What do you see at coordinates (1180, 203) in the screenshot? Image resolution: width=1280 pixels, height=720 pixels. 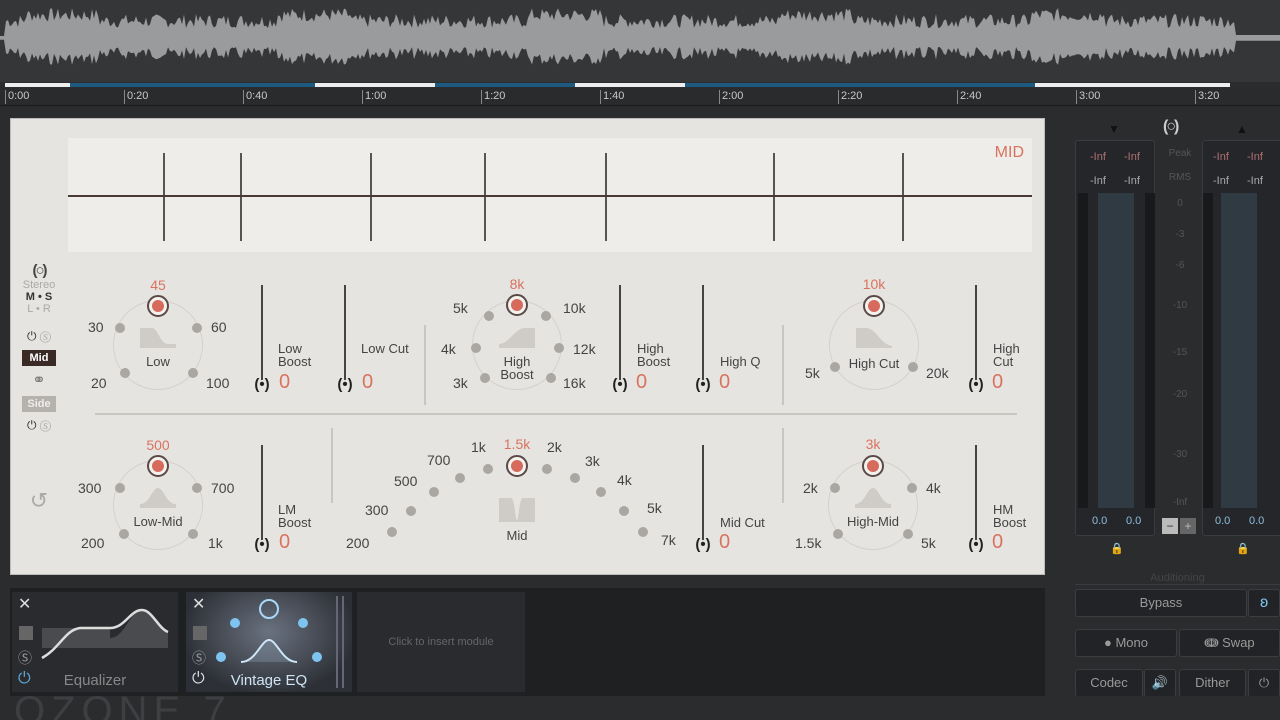 I see `scale-tick: 0` at bounding box center [1180, 203].